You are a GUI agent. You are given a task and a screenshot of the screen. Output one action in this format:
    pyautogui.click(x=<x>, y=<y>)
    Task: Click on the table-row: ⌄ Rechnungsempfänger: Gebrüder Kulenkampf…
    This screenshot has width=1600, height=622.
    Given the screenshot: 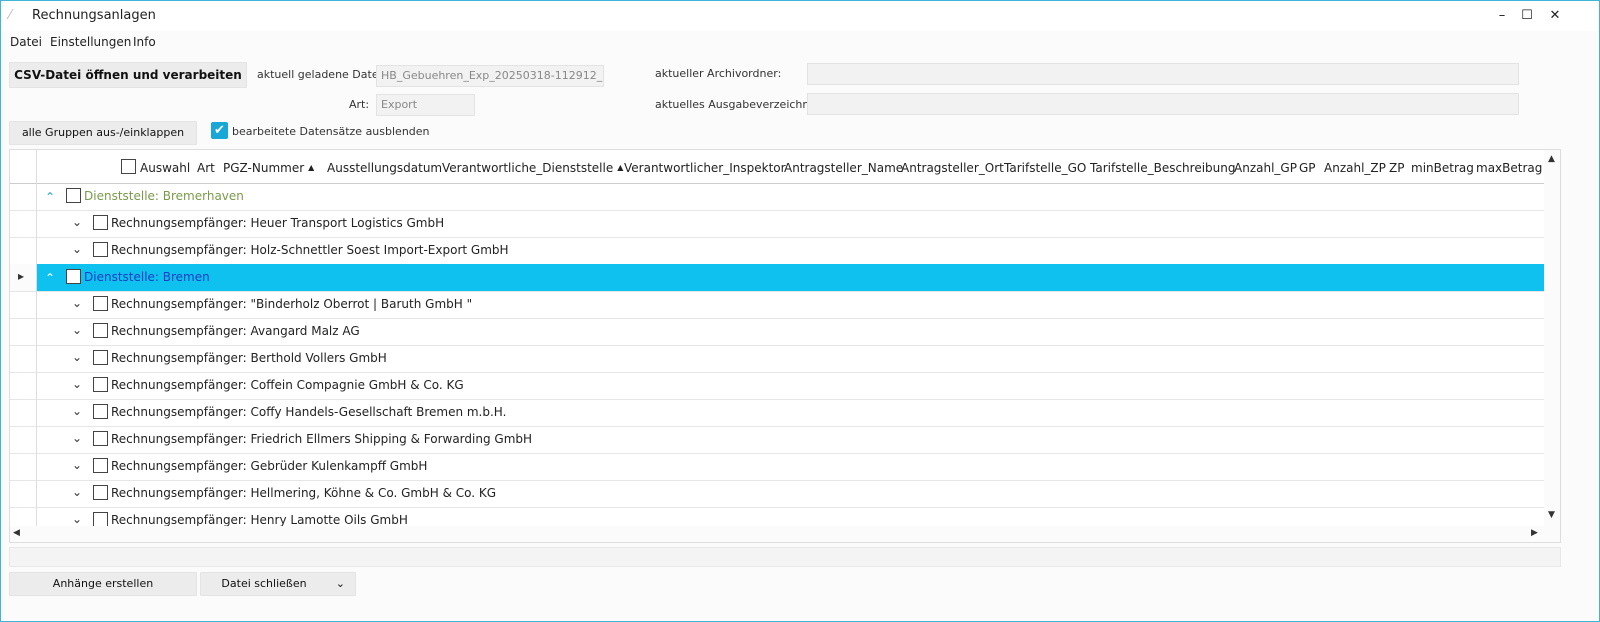 What is the action you would take?
    pyautogui.click(x=777, y=467)
    